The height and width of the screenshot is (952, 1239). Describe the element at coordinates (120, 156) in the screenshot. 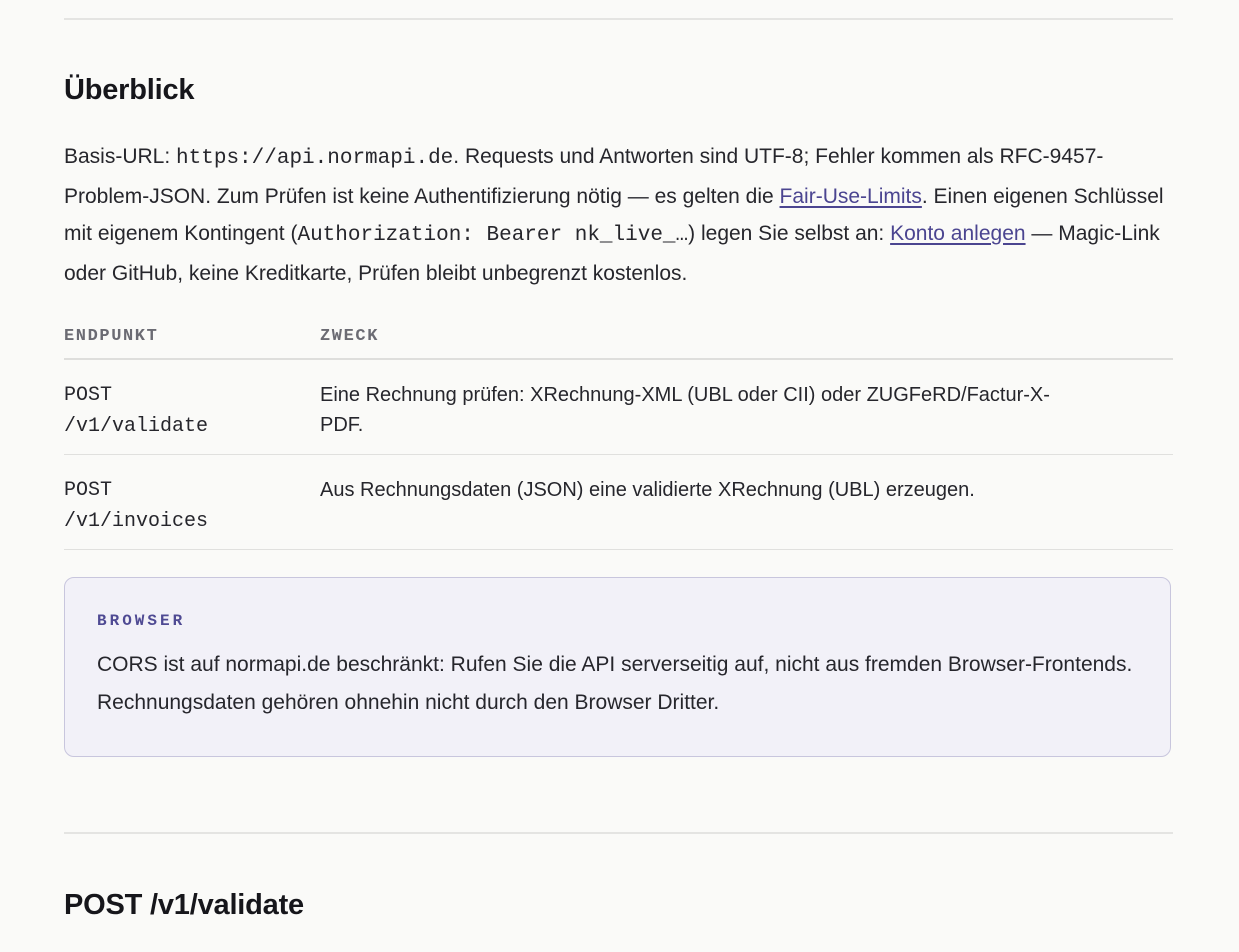

I see `intro-text: Basis-URL:` at that location.